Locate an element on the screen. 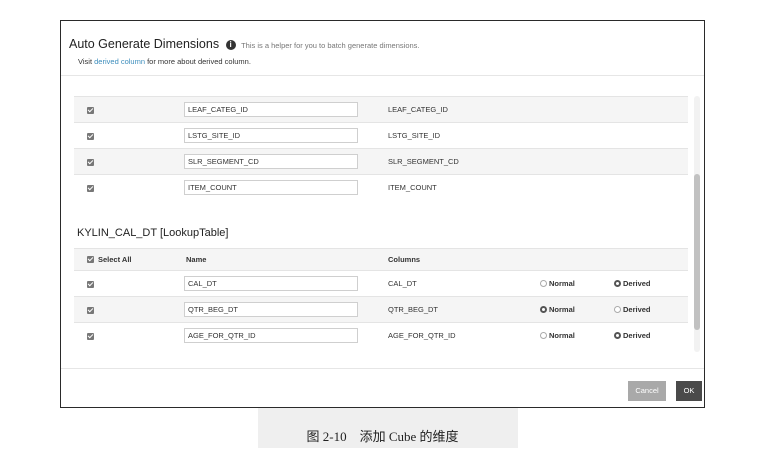  table-row: LSTG_SITE_ID is located at coordinates (381, 135).